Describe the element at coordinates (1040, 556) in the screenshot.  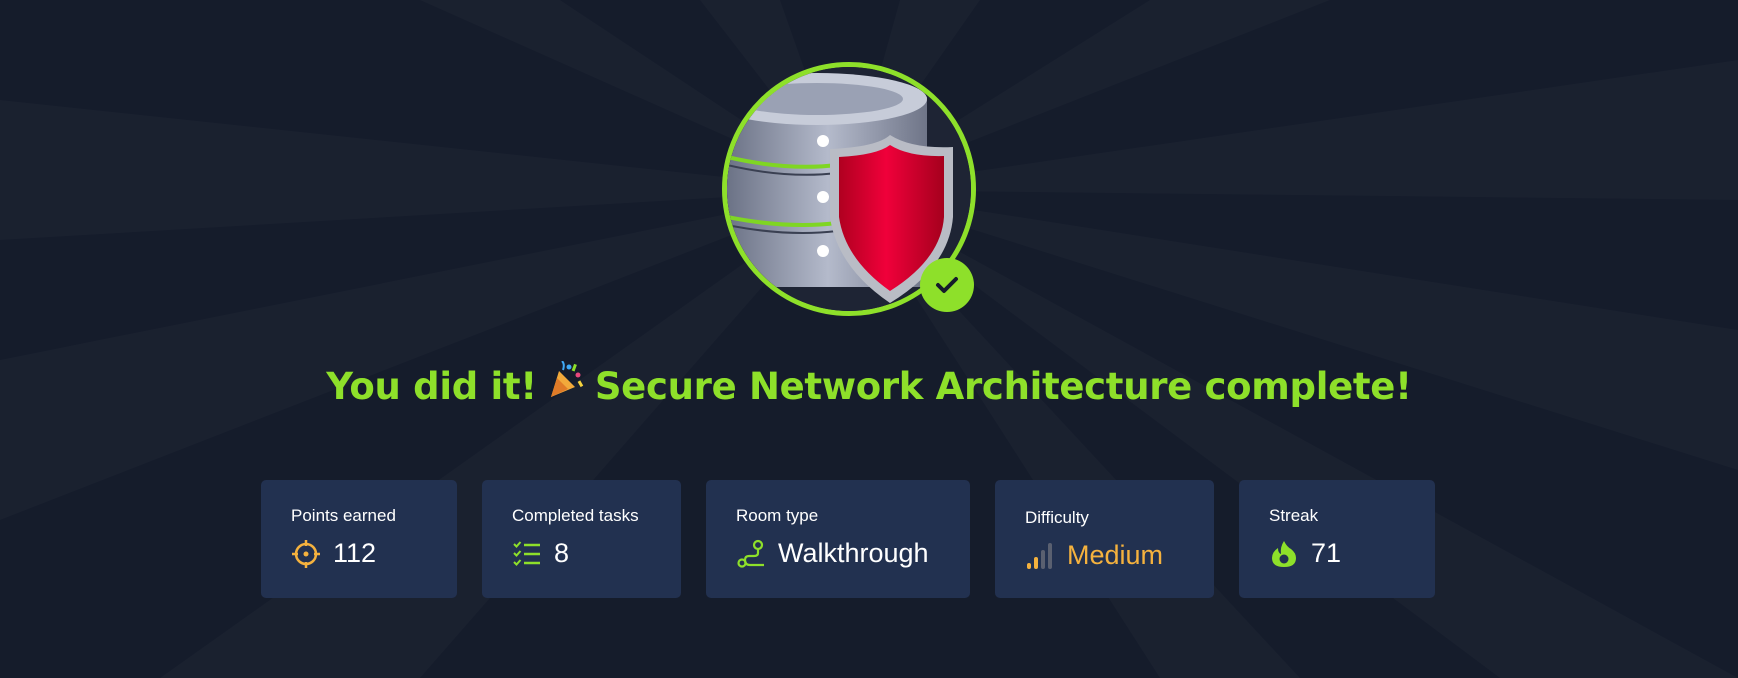
I see `signal-bars-icon` at that location.